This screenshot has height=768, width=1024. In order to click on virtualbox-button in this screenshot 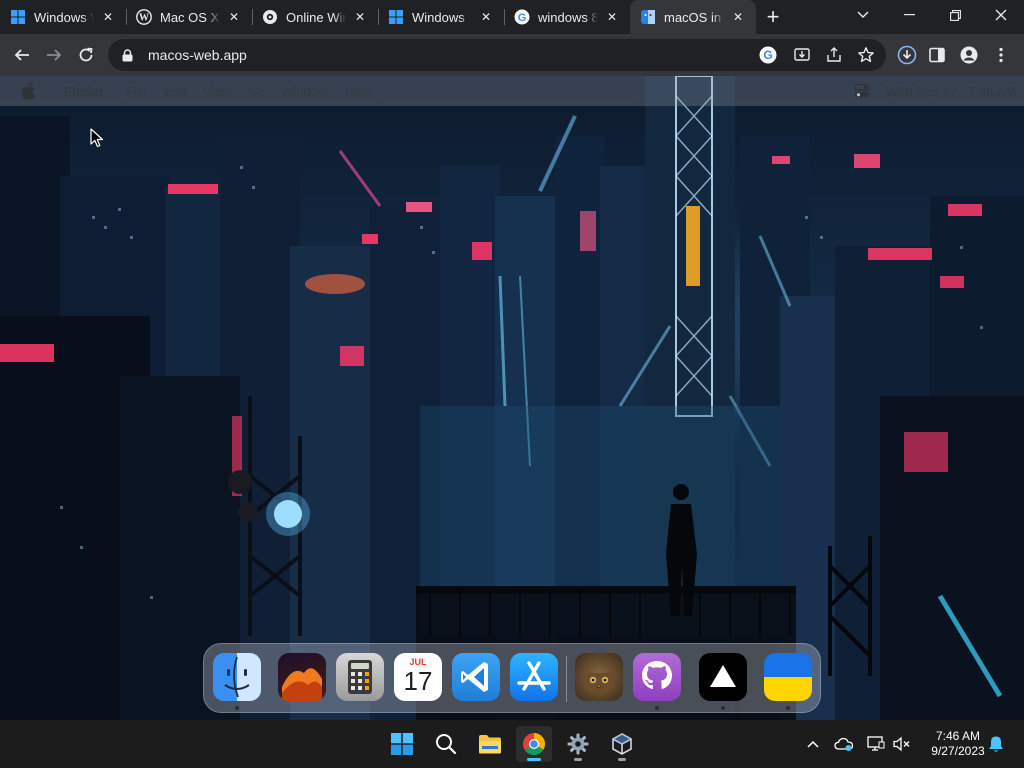, I will do `click(622, 744)`.